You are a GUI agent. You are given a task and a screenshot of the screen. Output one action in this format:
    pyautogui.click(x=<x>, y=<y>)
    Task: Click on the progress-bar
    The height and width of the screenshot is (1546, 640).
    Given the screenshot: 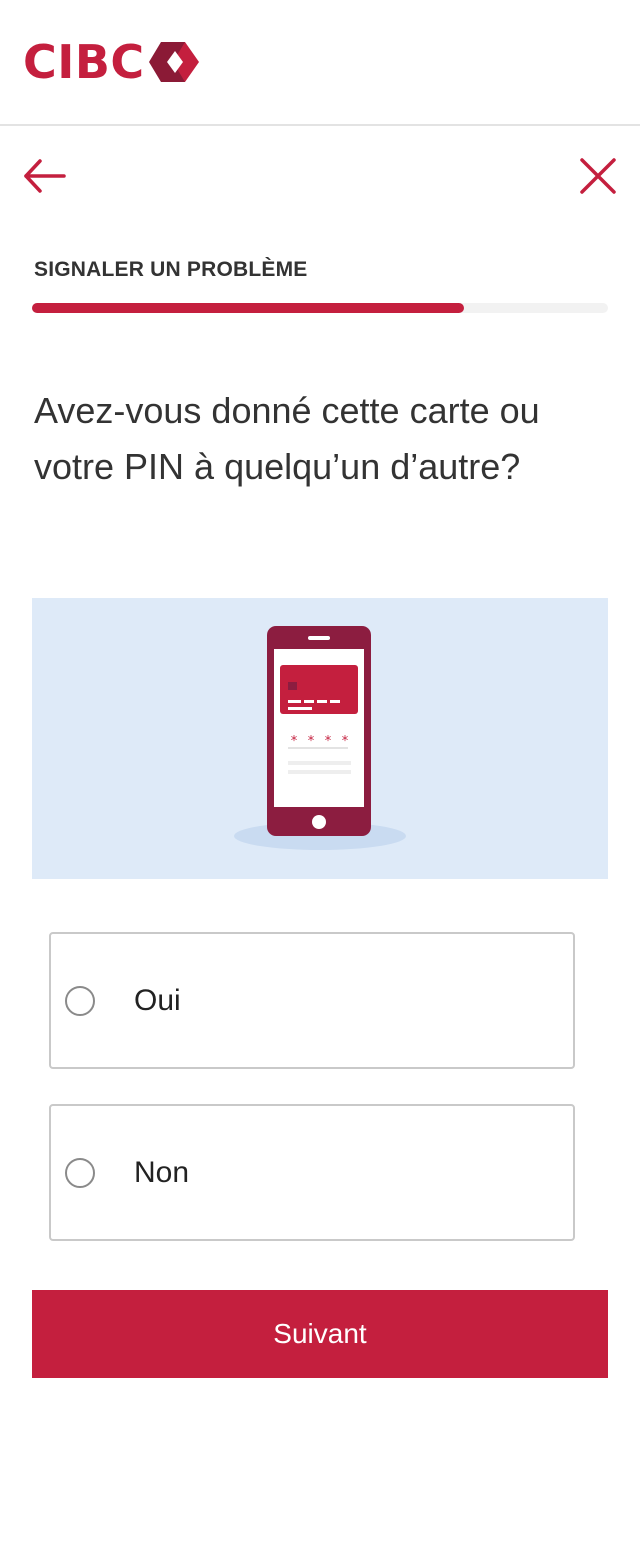 What is the action you would take?
    pyautogui.click(x=320, y=308)
    